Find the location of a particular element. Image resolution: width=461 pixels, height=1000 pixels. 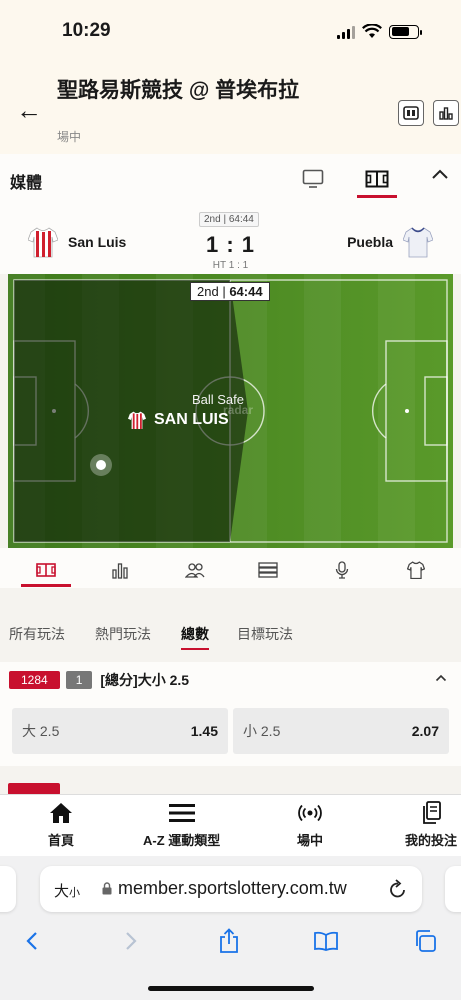

status-bar: 10:29 is located at coordinates (230, 31).